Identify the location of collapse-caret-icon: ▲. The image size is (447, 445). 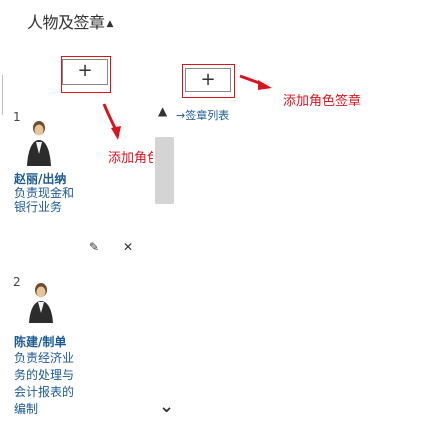
(110, 24).